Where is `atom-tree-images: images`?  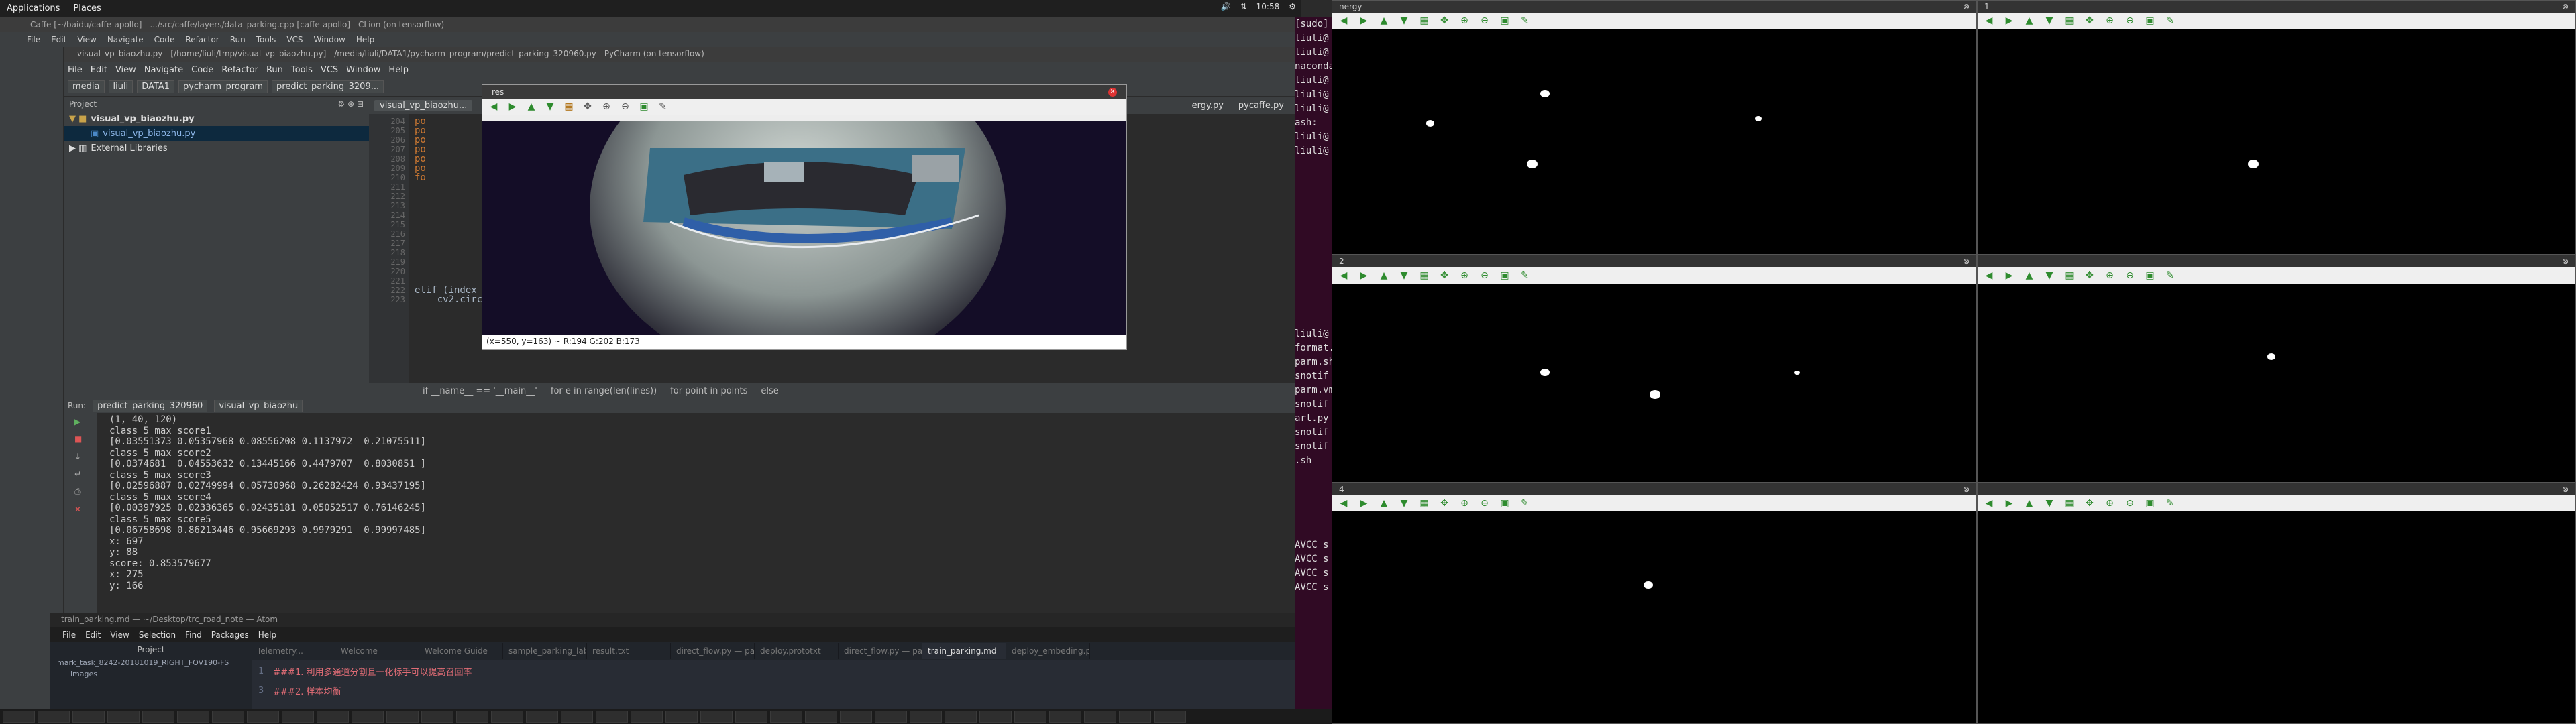
atom-tree-images: images is located at coordinates (151, 674).